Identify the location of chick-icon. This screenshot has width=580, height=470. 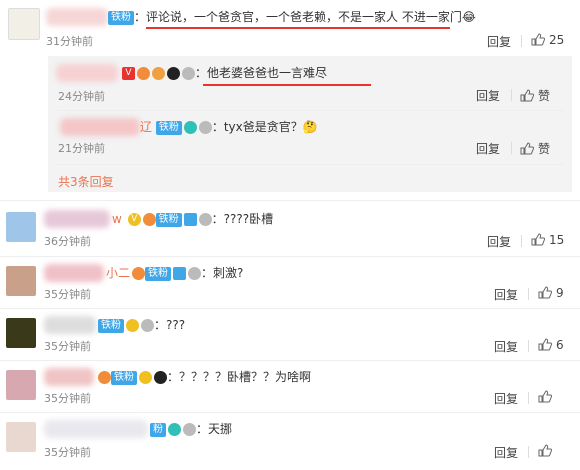
(132, 325).